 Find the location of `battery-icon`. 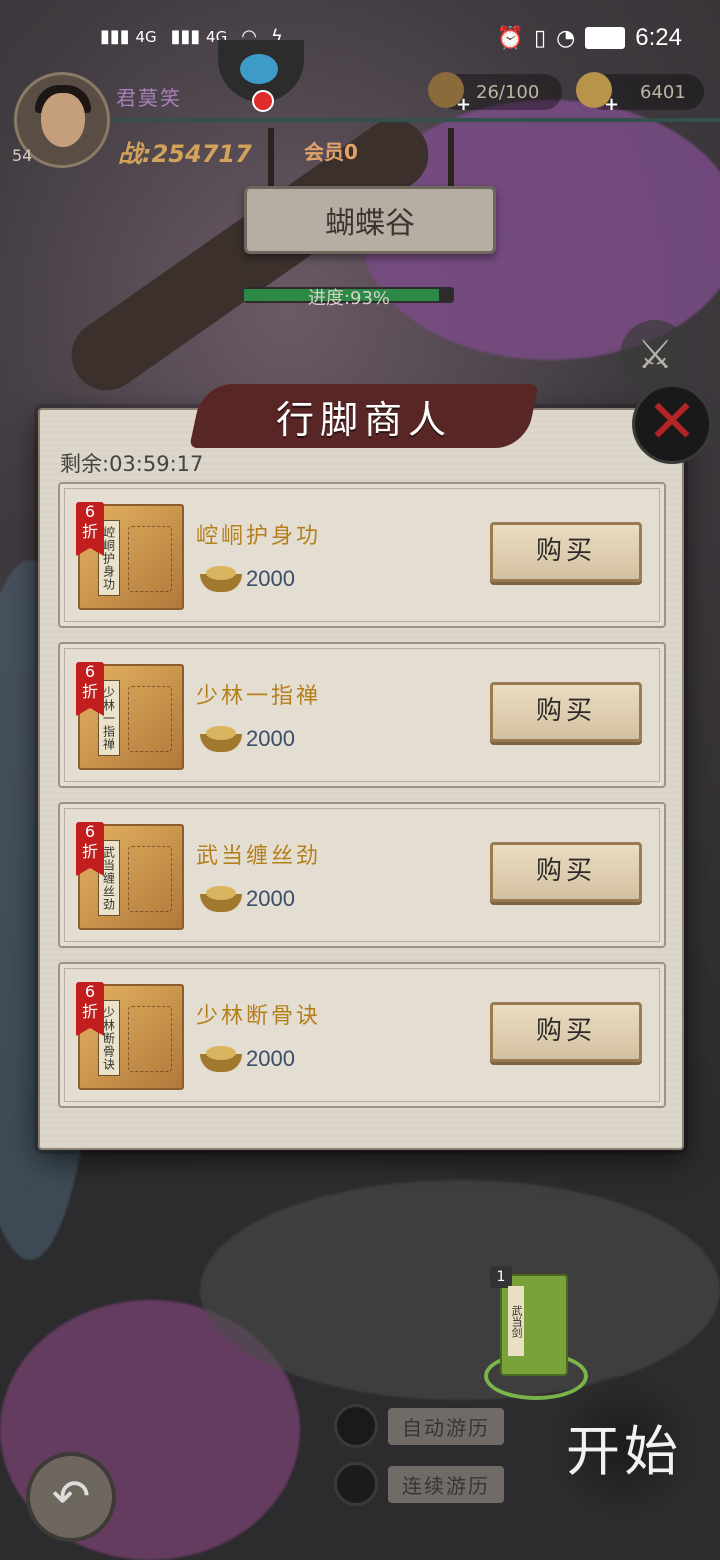

battery-icon is located at coordinates (605, 38).